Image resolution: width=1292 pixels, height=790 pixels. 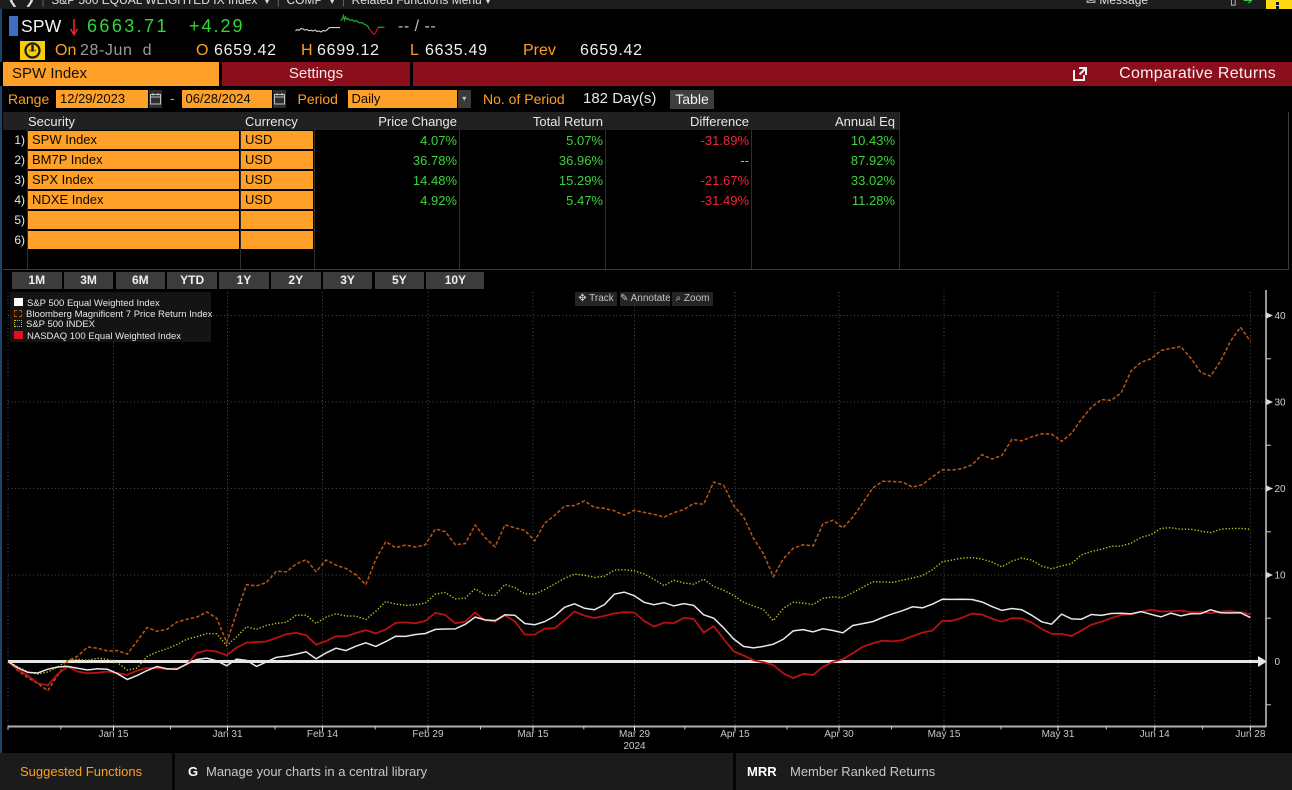 What do you see at coordinates (1058, 734) in the screenshot?
I see `svg-text: May 31` at bounding box center [1058, 734].